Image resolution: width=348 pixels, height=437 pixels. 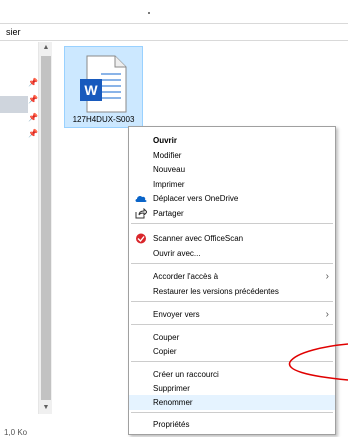 I want to click on menu-item-delete: Supprimer, so click(x=232, y=388).